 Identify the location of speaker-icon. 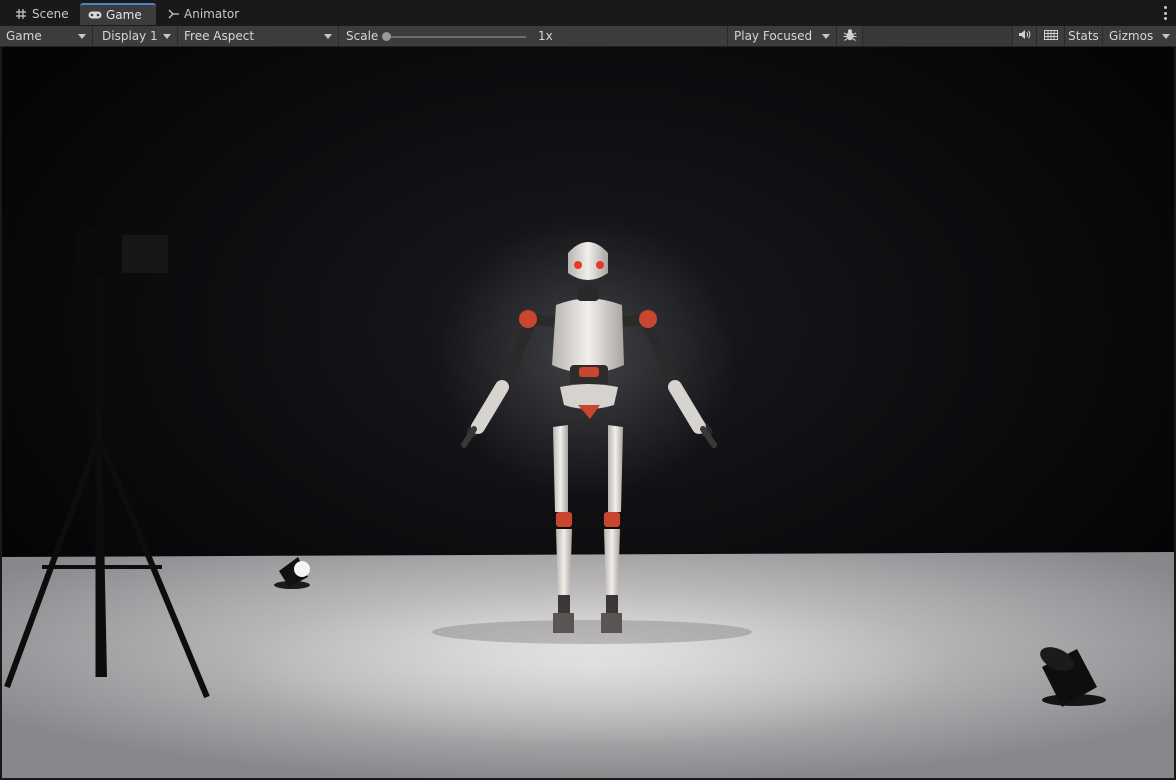
(1024, 36).